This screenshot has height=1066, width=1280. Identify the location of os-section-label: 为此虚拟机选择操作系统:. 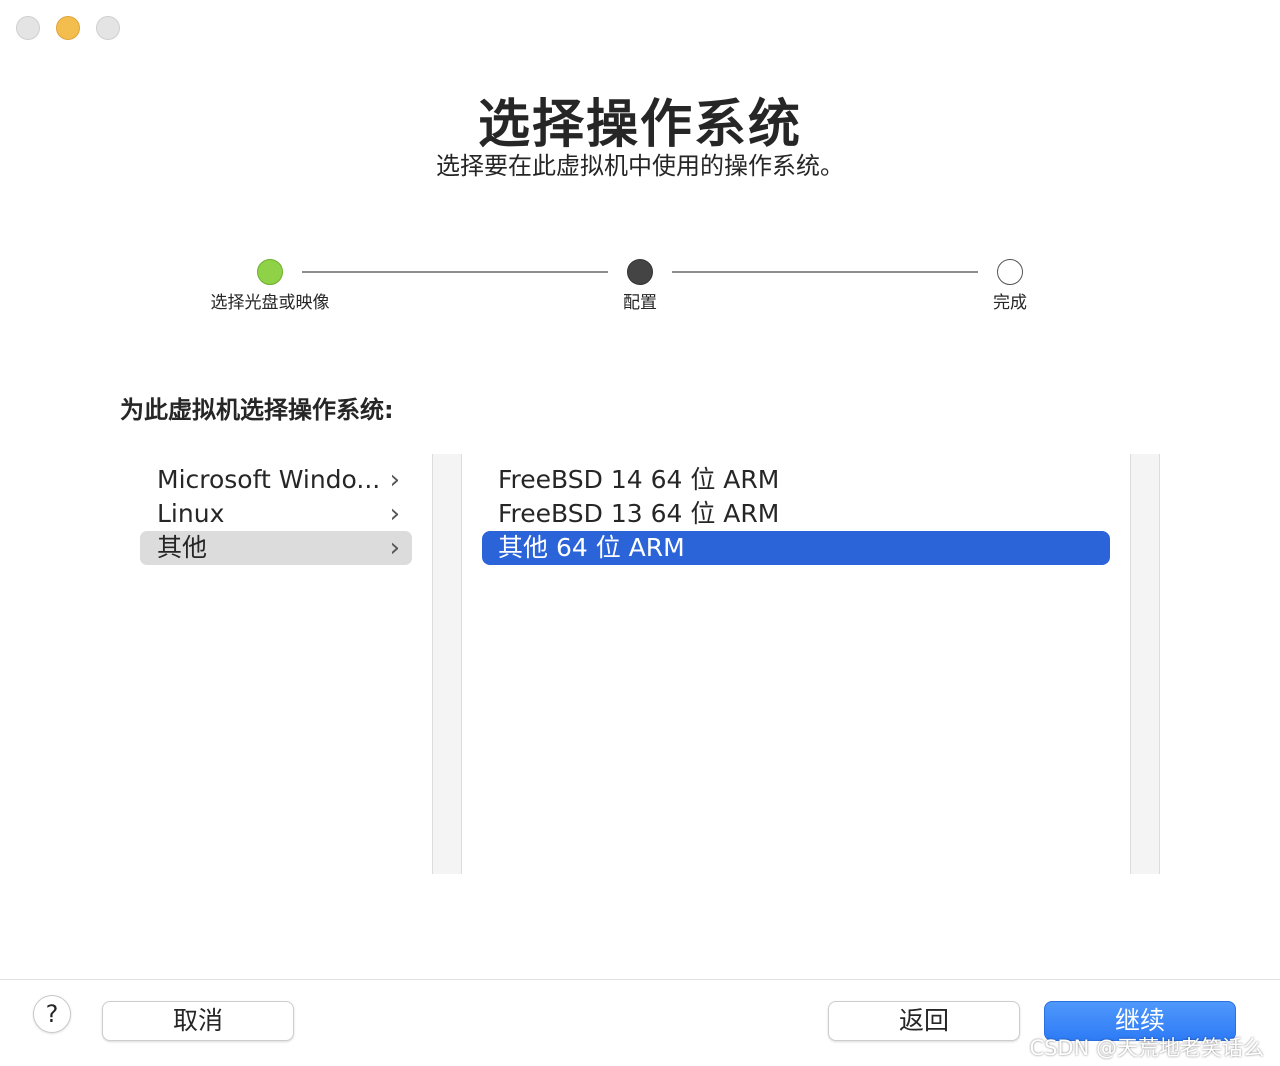
(257, 410).